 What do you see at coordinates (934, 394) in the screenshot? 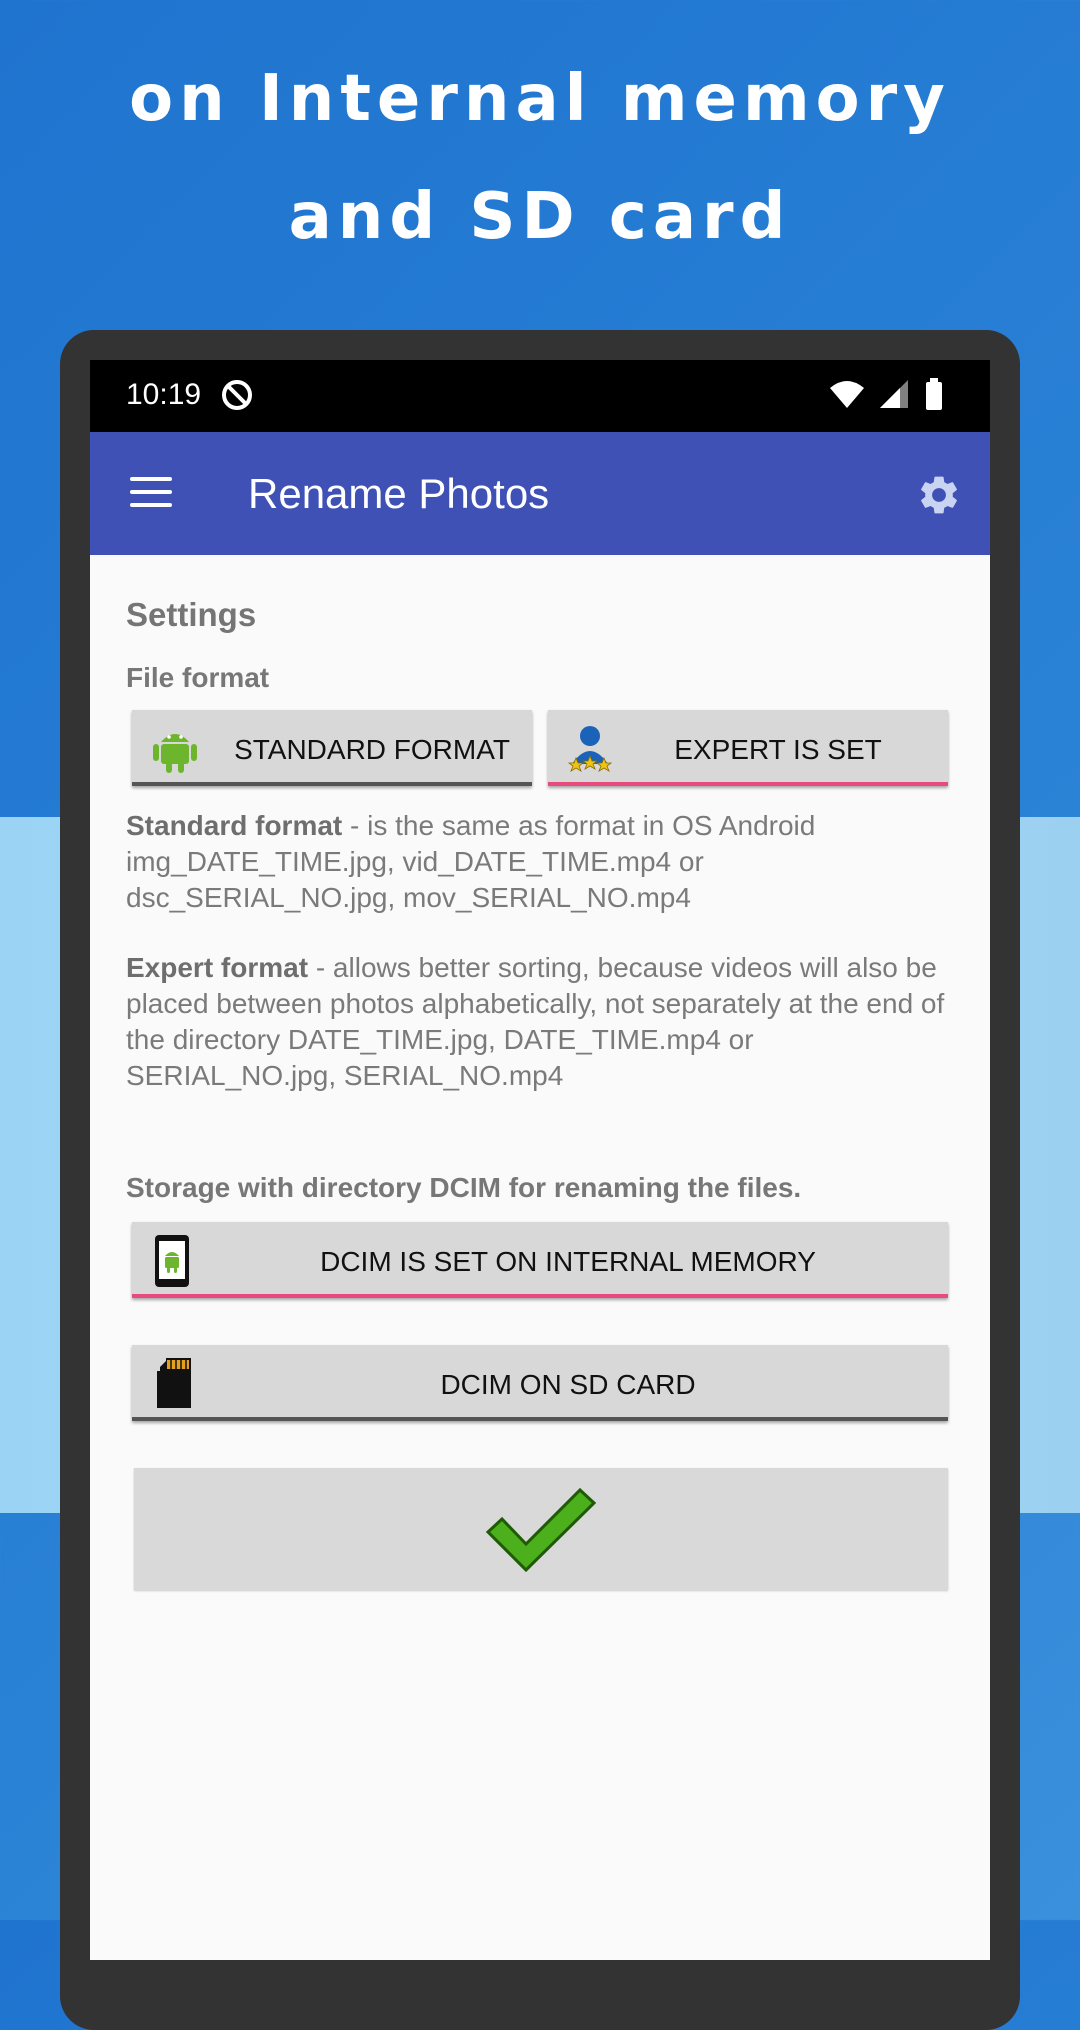
I see `battery-icon` at bounding box center [934, 394].